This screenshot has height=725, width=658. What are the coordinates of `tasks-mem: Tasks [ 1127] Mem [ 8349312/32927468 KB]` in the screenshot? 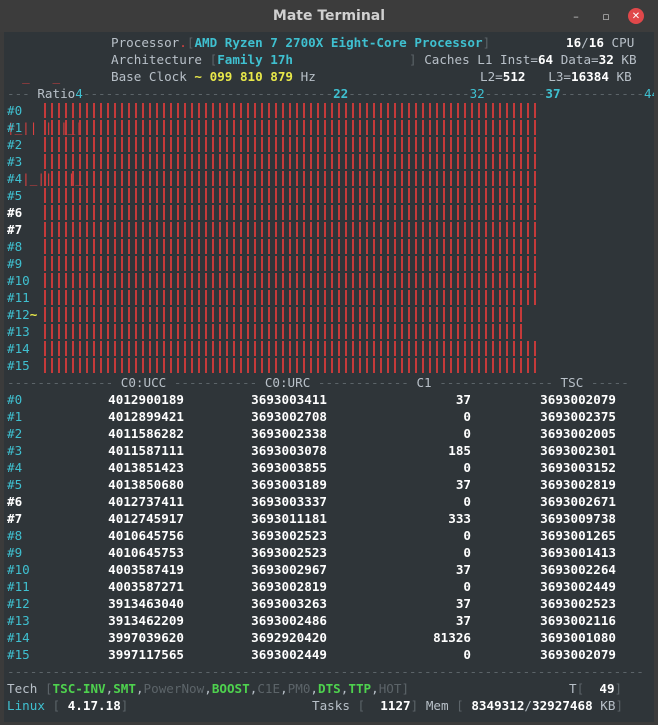 It's located at (468, 705).